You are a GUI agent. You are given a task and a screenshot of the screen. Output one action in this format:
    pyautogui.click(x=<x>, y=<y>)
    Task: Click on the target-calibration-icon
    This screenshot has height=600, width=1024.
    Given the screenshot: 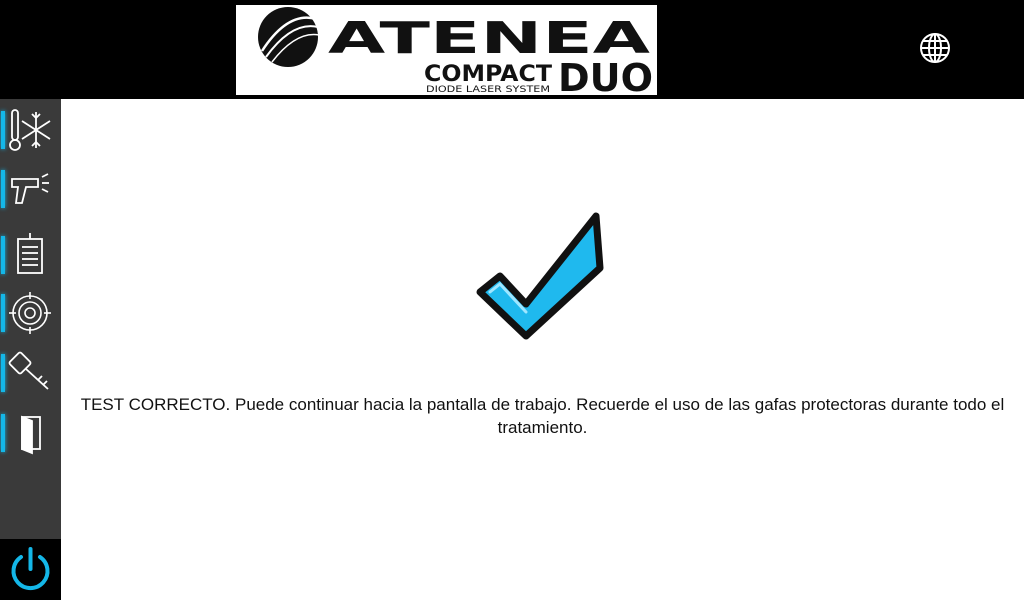 What is the action you would take?
    pyautogui.click(x=30, y=313)
    